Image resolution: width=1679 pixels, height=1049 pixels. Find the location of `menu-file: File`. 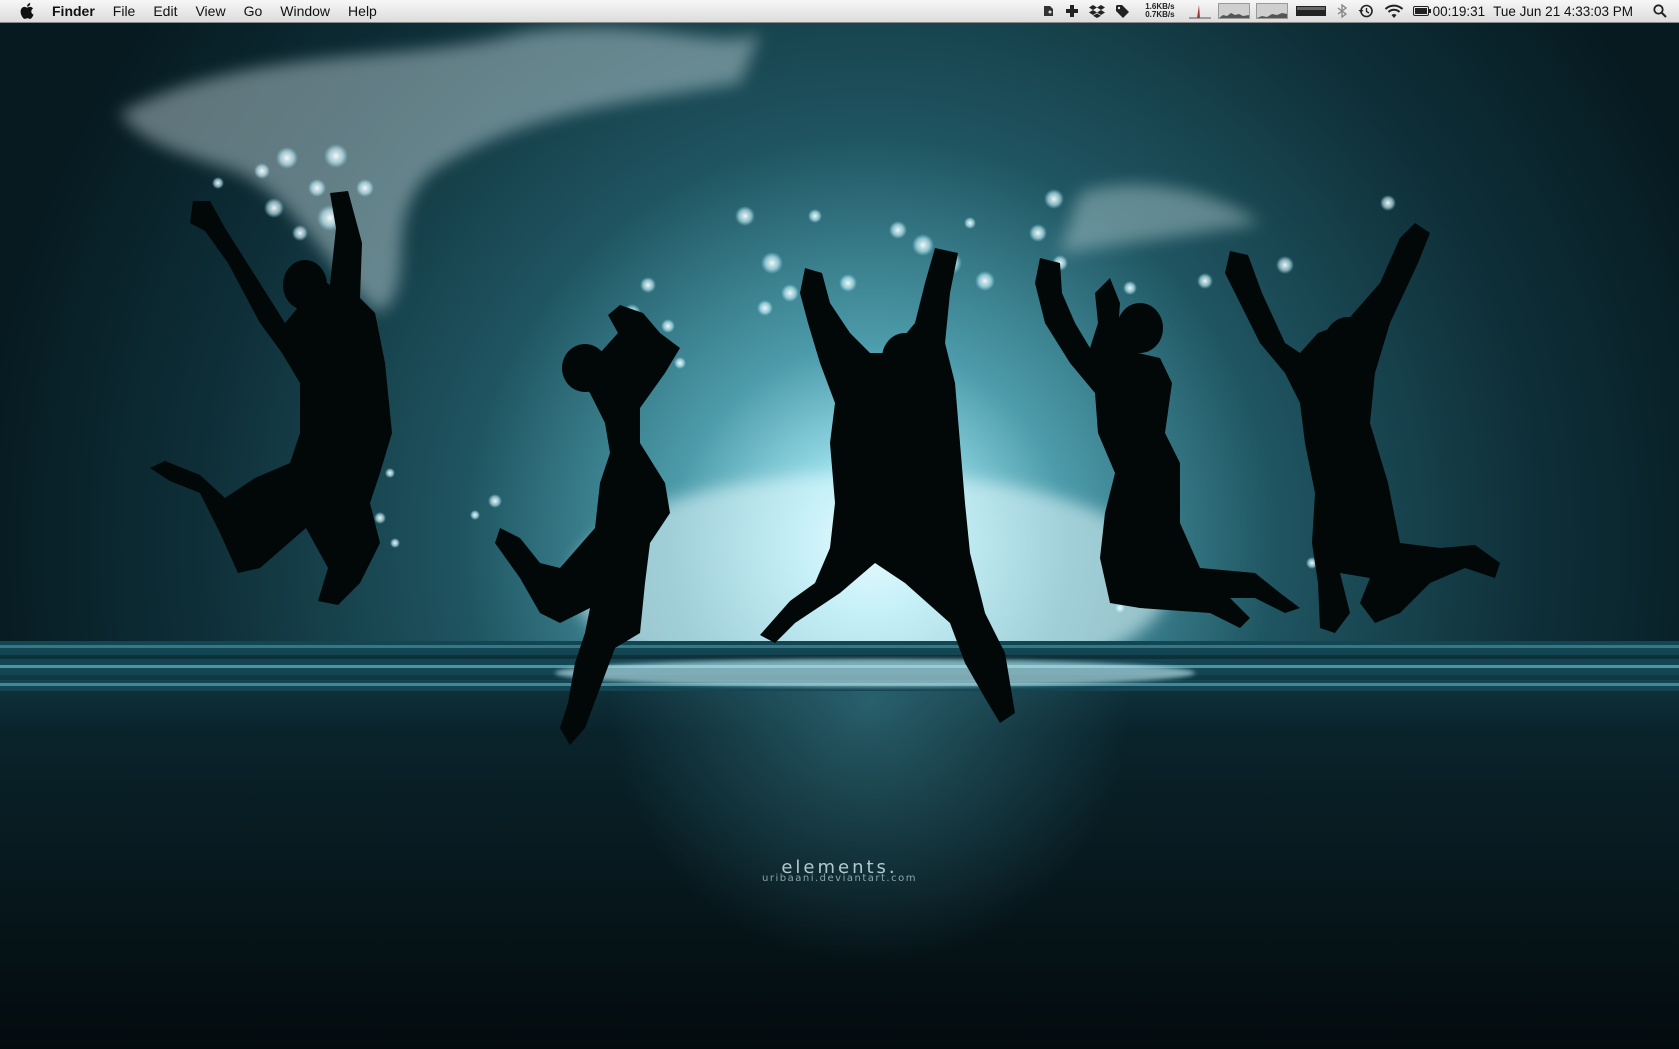

menu-file: File is located at coordinates (124, 11).